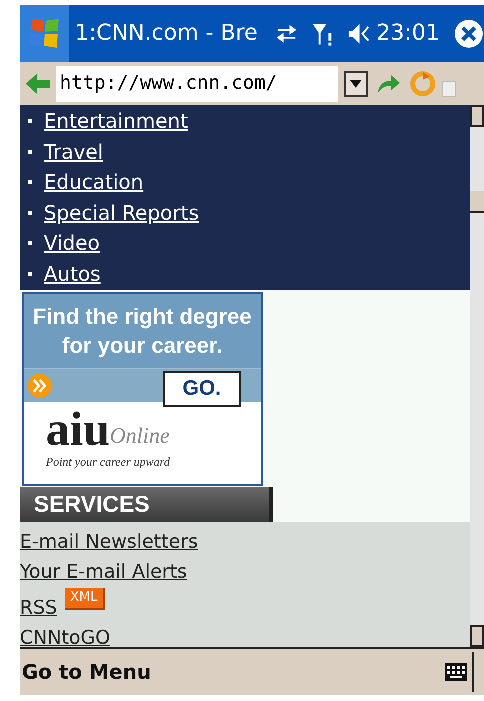  What do you see at coordinates (87, 672) in the screenshot?
I see `menu-softkey: Go to Menu` at bounding box center [87, 672].